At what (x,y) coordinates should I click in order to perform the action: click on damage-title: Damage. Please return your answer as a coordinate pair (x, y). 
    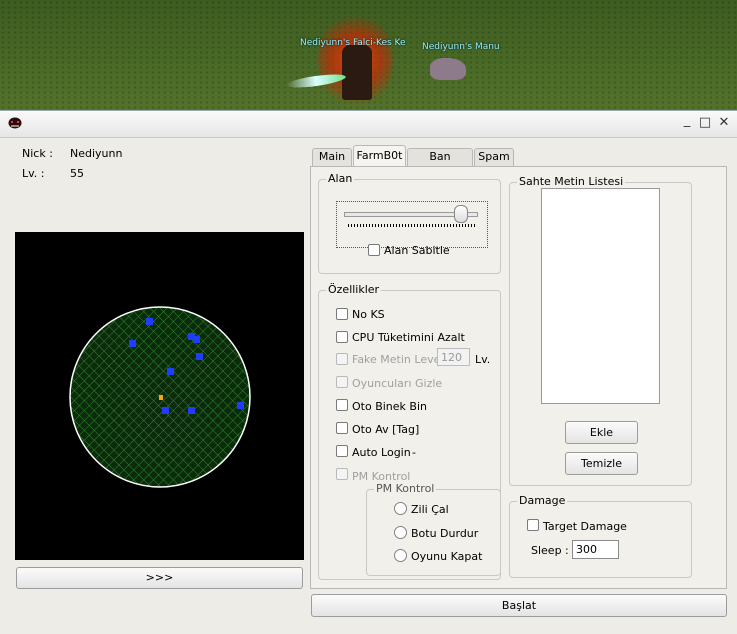
    Looking at the image, I should click on (542, 500).